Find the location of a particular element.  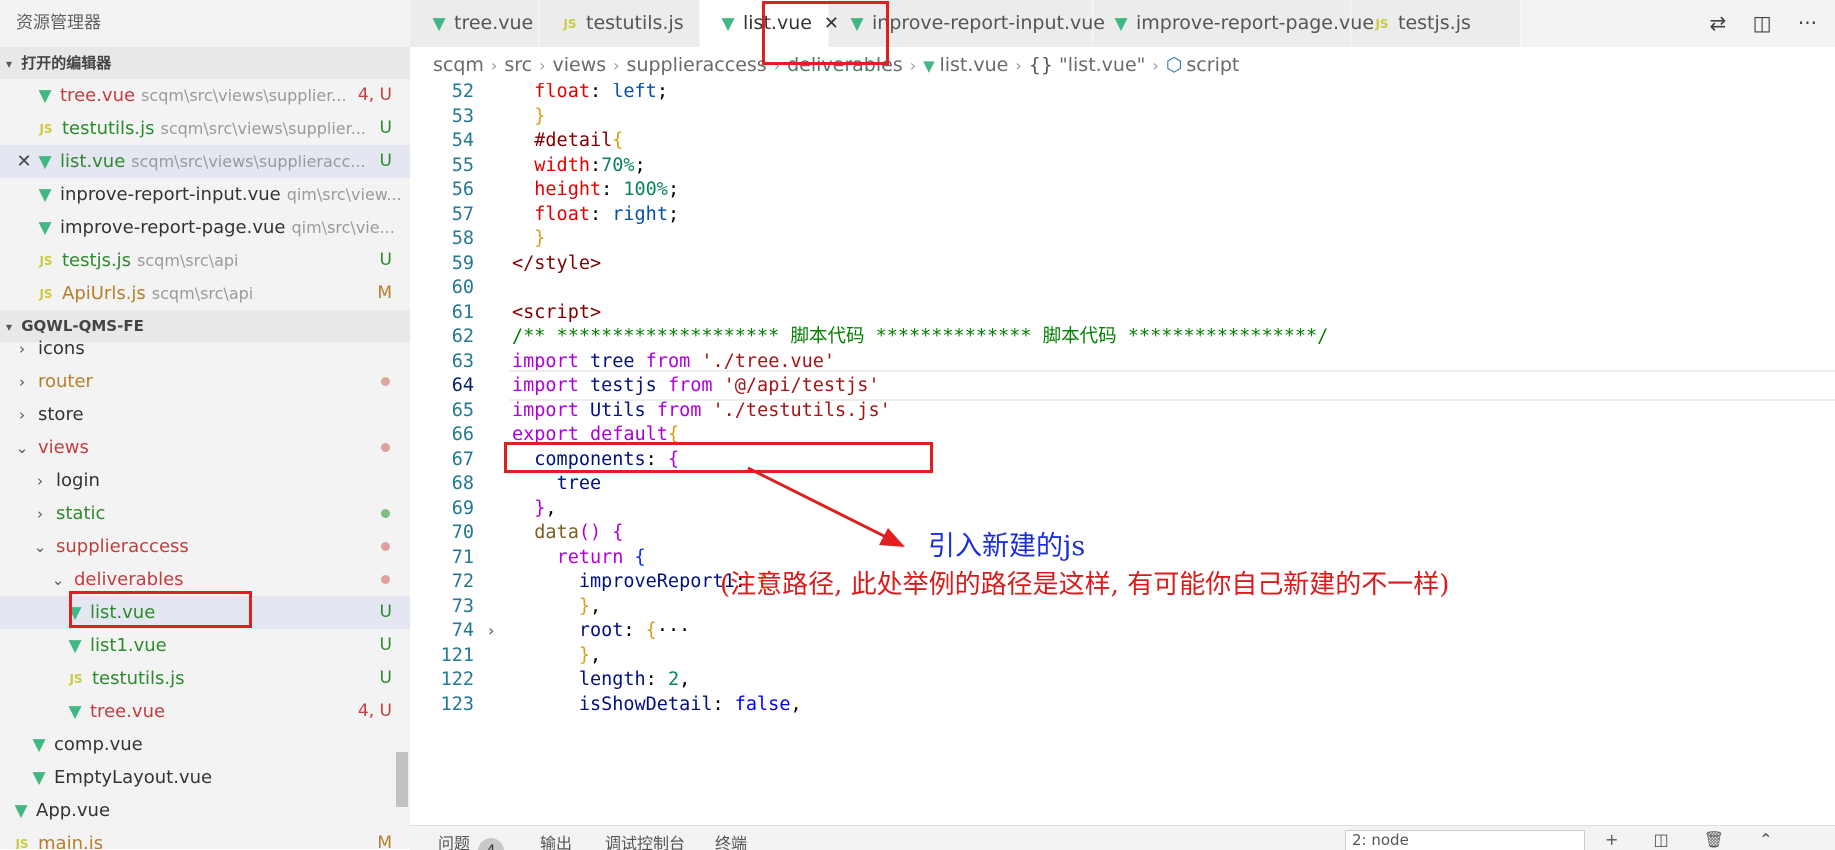

tree-item: ▼ tree.vue 4, U is located at coordinates (205, 711).